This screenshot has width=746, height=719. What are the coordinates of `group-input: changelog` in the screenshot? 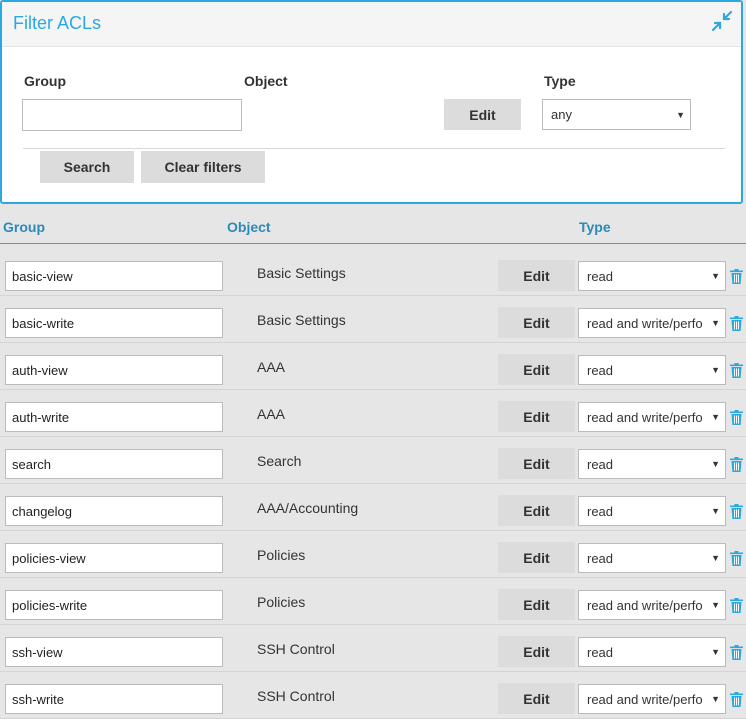 It's located at (114, 511).